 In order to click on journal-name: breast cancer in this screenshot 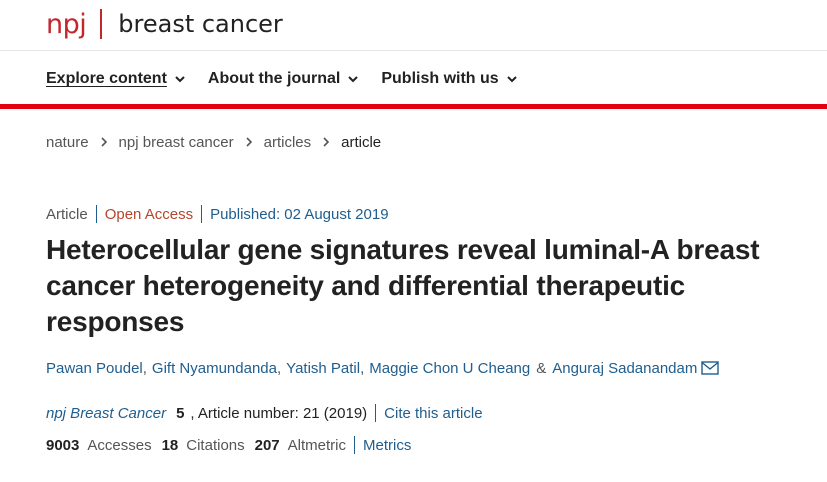, I will do `click(200, 24)`.